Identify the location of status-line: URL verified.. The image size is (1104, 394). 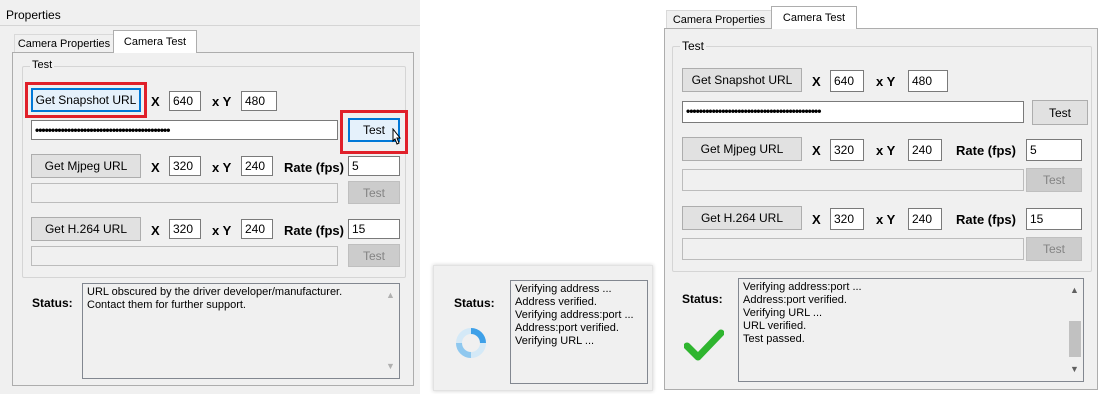
(775, 326).